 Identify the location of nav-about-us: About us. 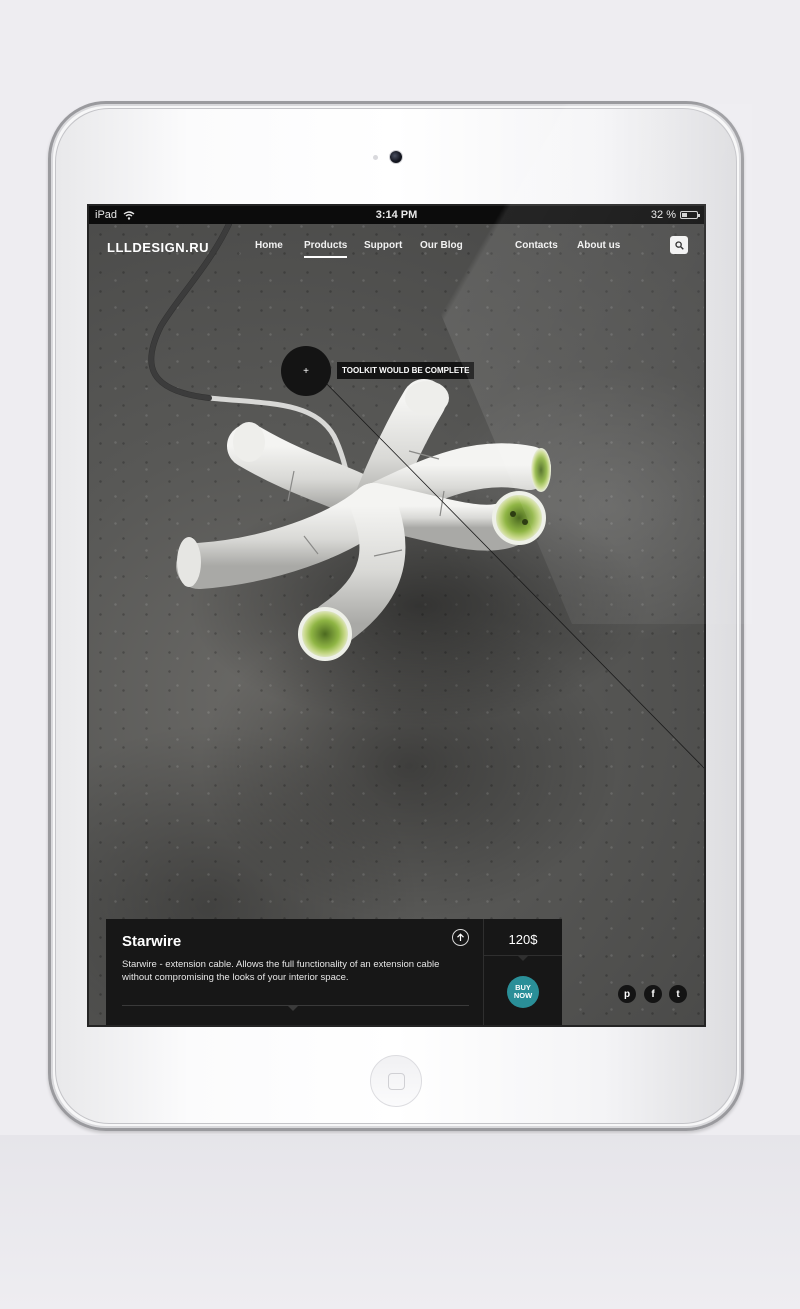
(598, 245).